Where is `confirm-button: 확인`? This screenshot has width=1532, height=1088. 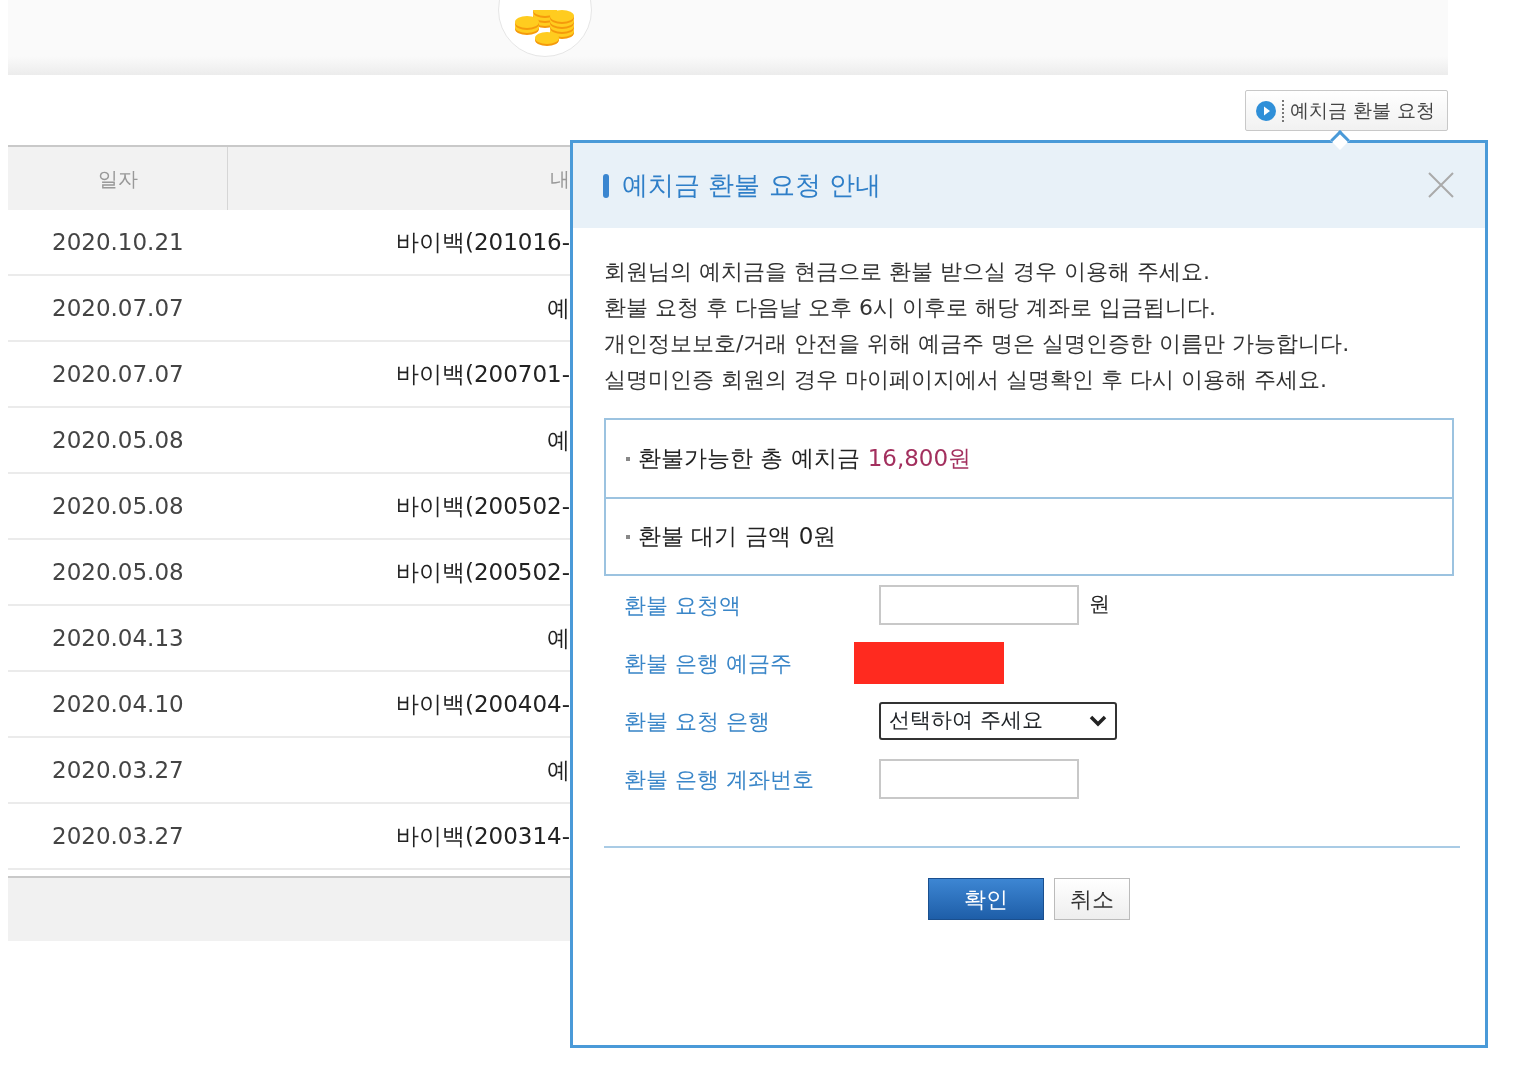 confirm-button: 확인 is located at coordinates (986, 899).